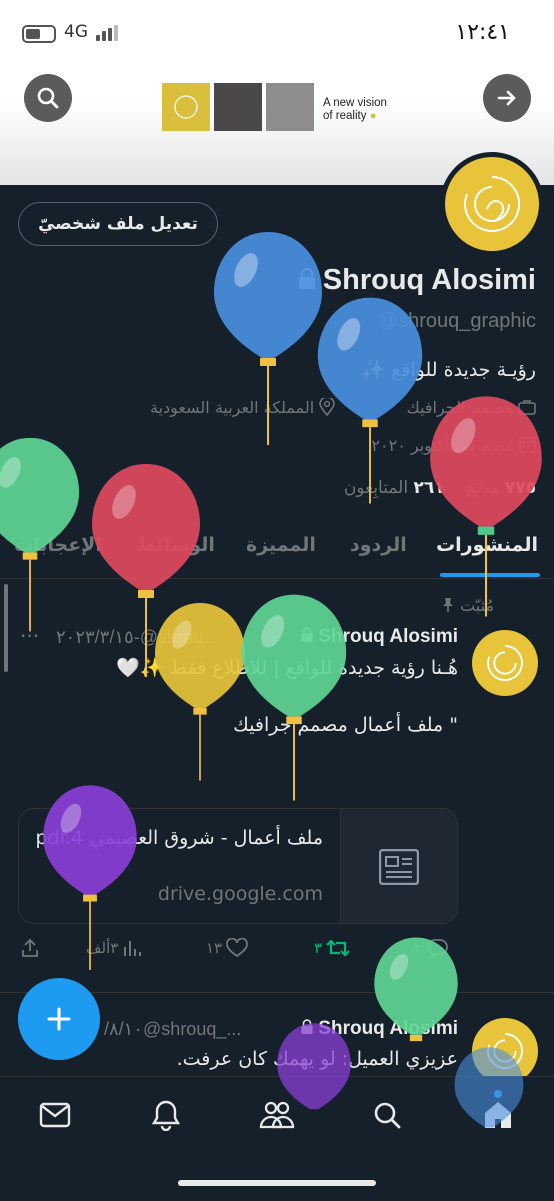 This screenshot has width=554, height=1201. I want to click on compose-button, so click(59, 1019).